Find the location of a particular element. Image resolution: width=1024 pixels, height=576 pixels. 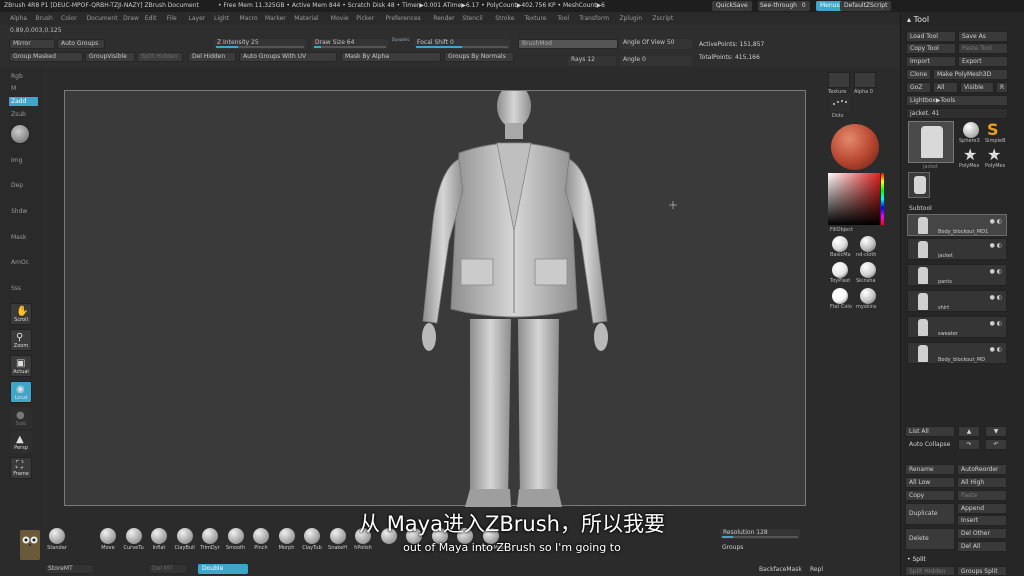

menu-item-movie: Movie is located at coordinates (340, 18).